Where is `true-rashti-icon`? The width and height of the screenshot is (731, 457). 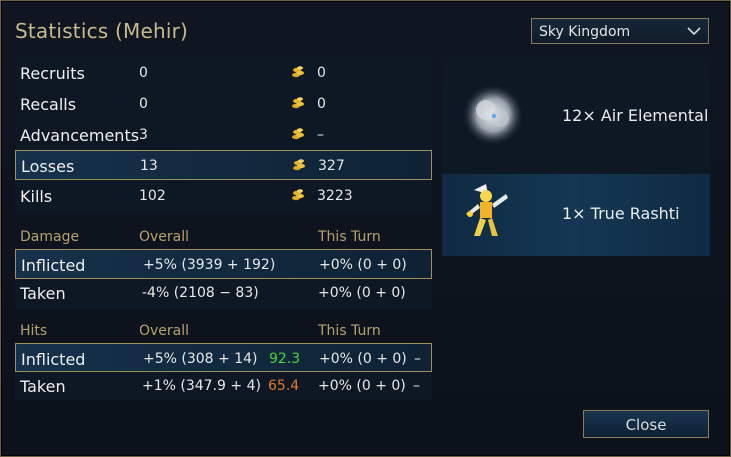 true-rashti-icon is located at coordinates (487, 210).